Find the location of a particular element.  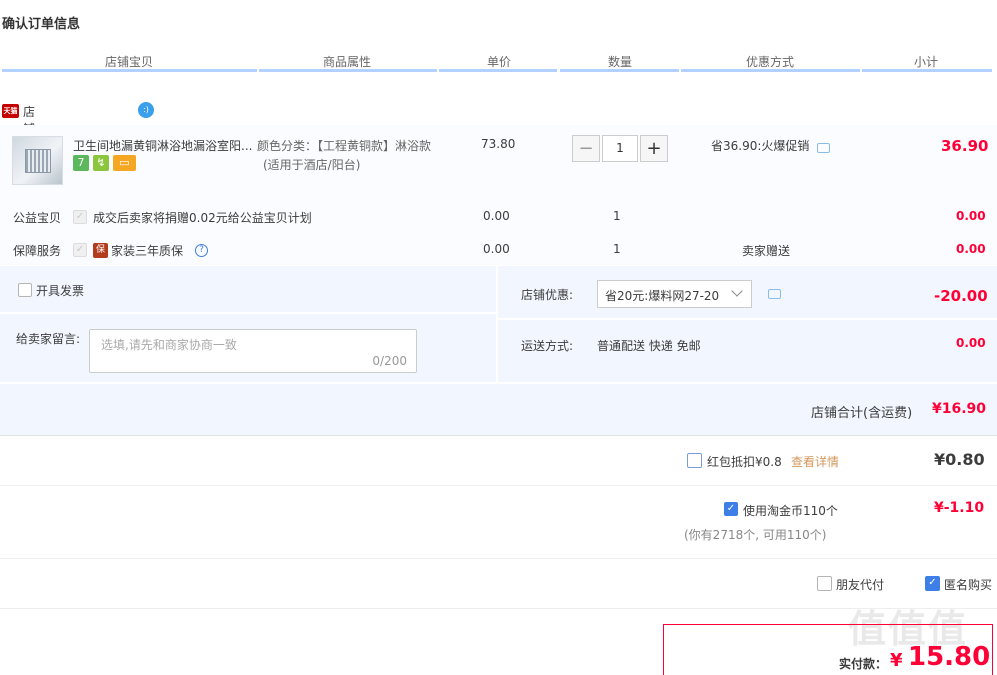

quantity-decrease-button: − is located at coordinates (586, 148).